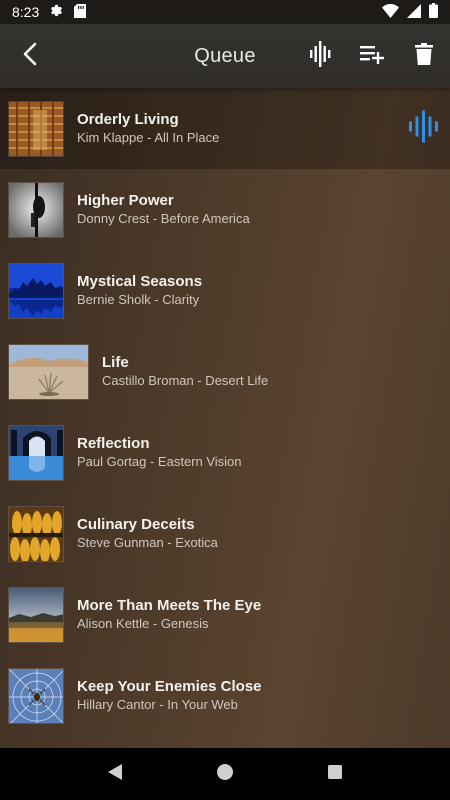 Image resolution: width=450 pixels, height=800 pixels. I want to click on queue-item: Reflection Paul Gortag - Eastern Vision, so click(225, 452).